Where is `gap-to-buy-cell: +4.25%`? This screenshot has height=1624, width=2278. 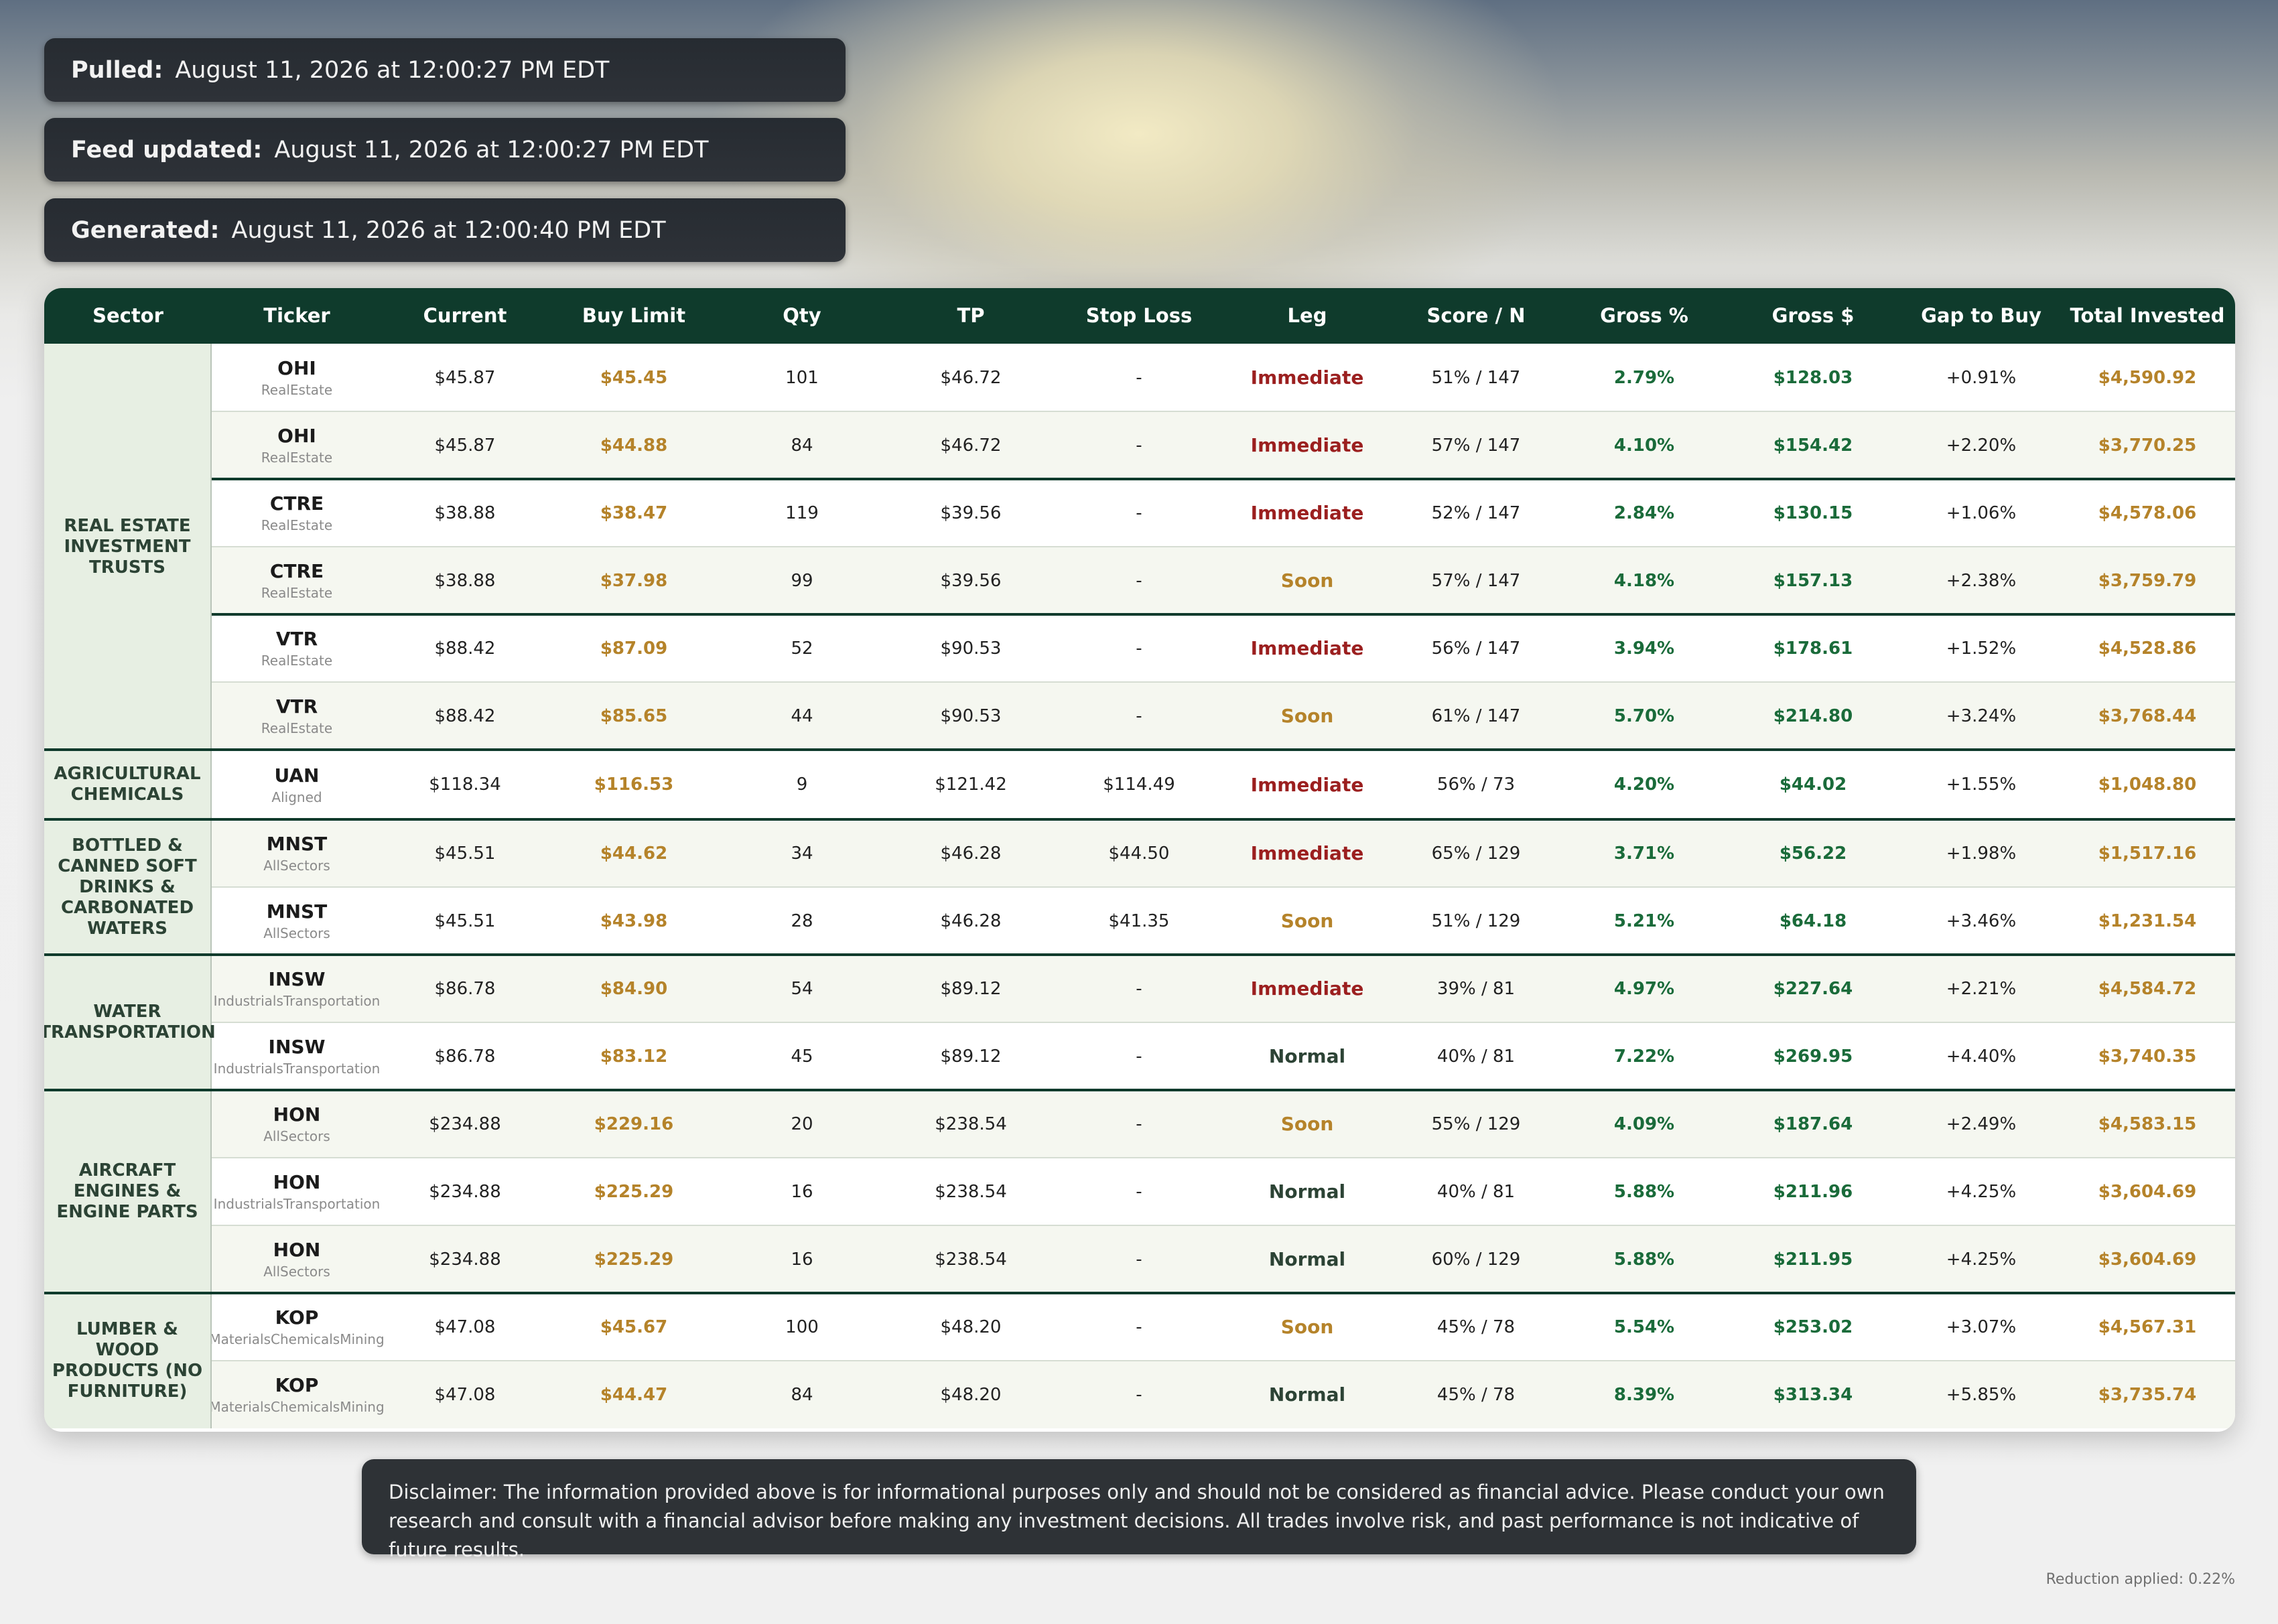 gap-to-buy-cell: +4.25% is located at coordinates (1982, 1191).